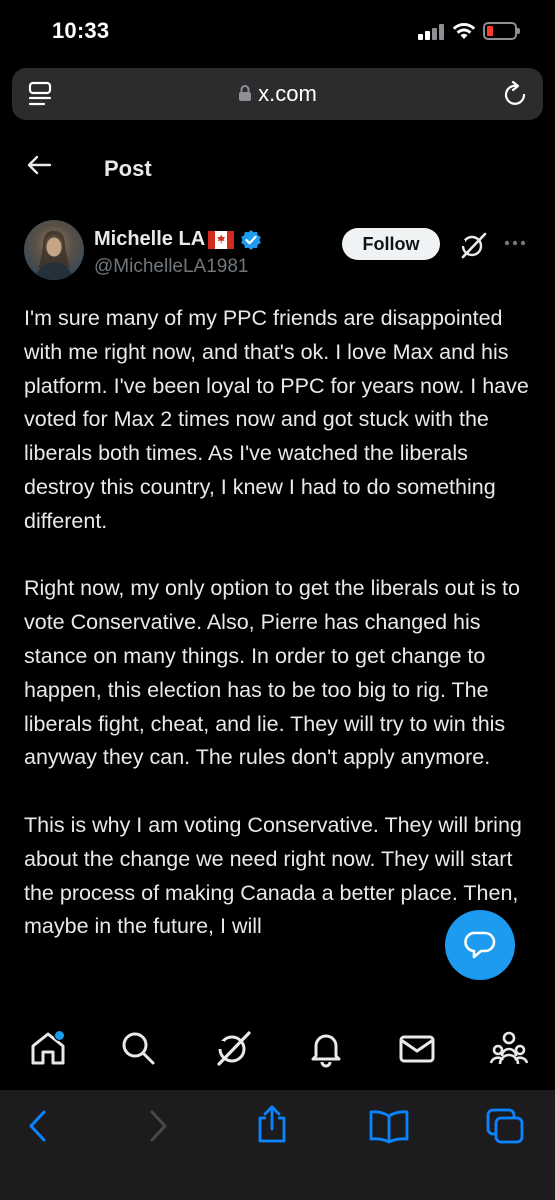 The height and width of the screenshot is (1200, 555). What do you see at coordinates (221, 239) in the screenshot?
I see `canada-flag-icon` at bounding box center [221, 239].